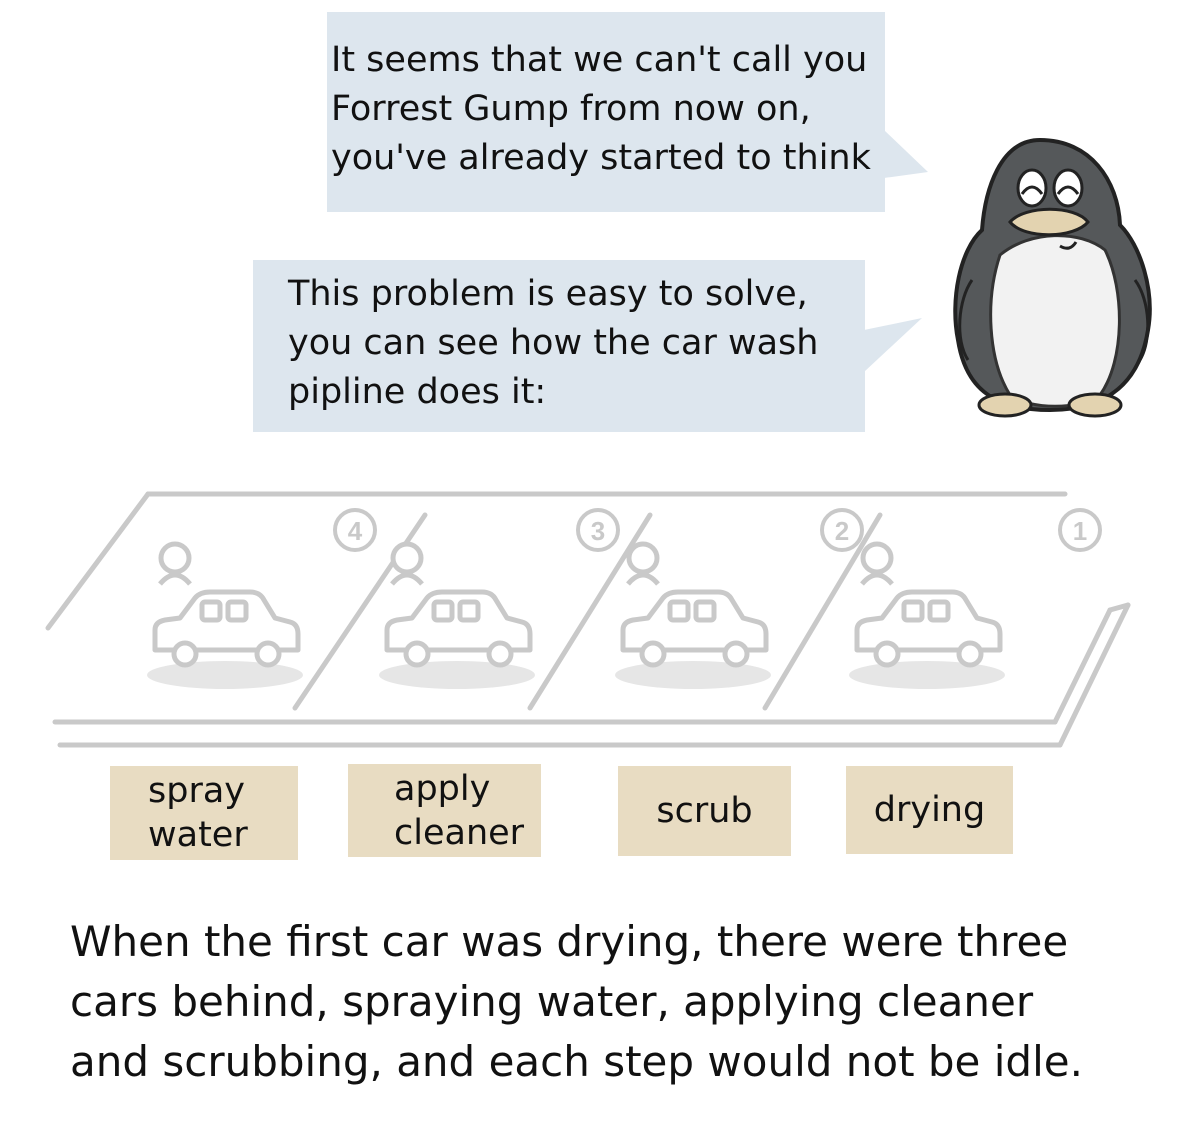 The height and width of the screenshot is (1122, 1181). Describe the element at coordinates (717, 530) in the screenshot. I see `stage-badges: 4 3 2 1` at that location.